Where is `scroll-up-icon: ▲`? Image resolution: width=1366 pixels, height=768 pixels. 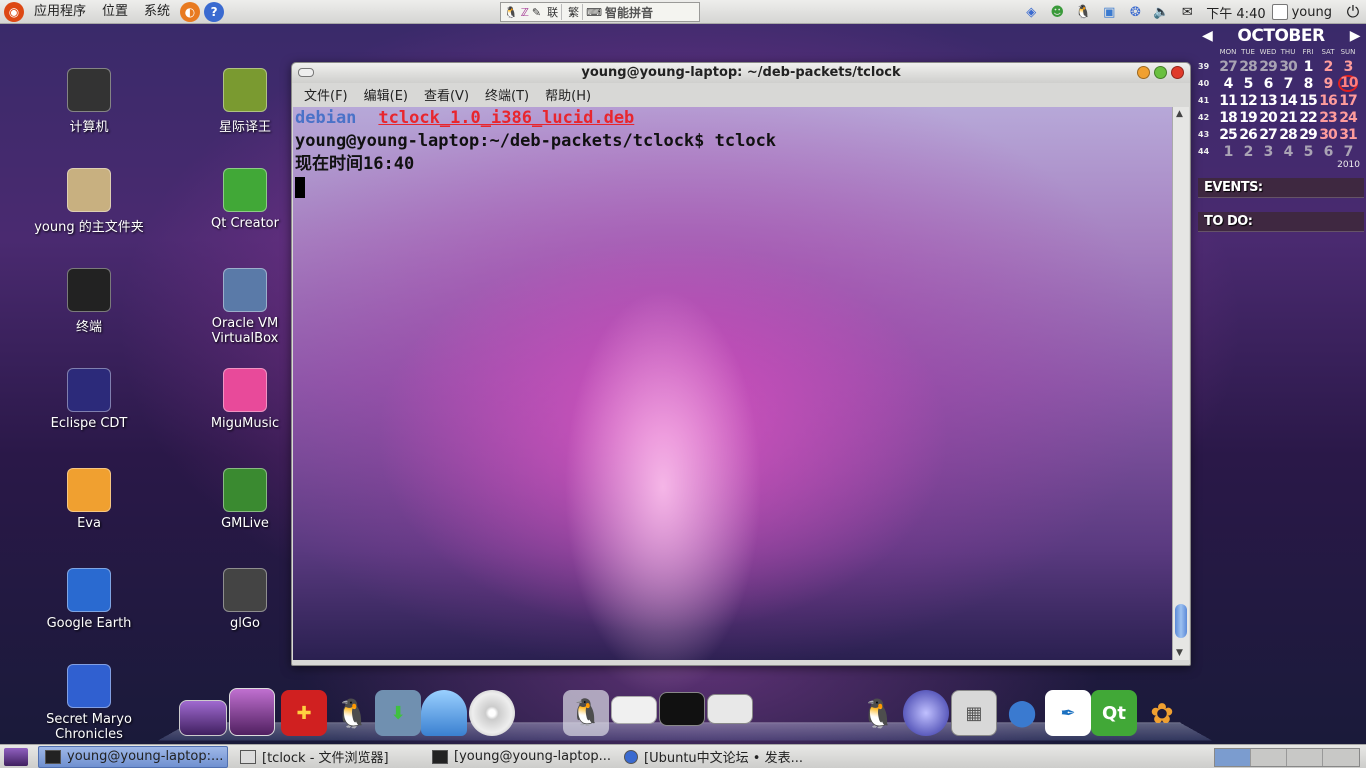 scroll-up-icon: ▲ is located at coordinates (1179, 114).